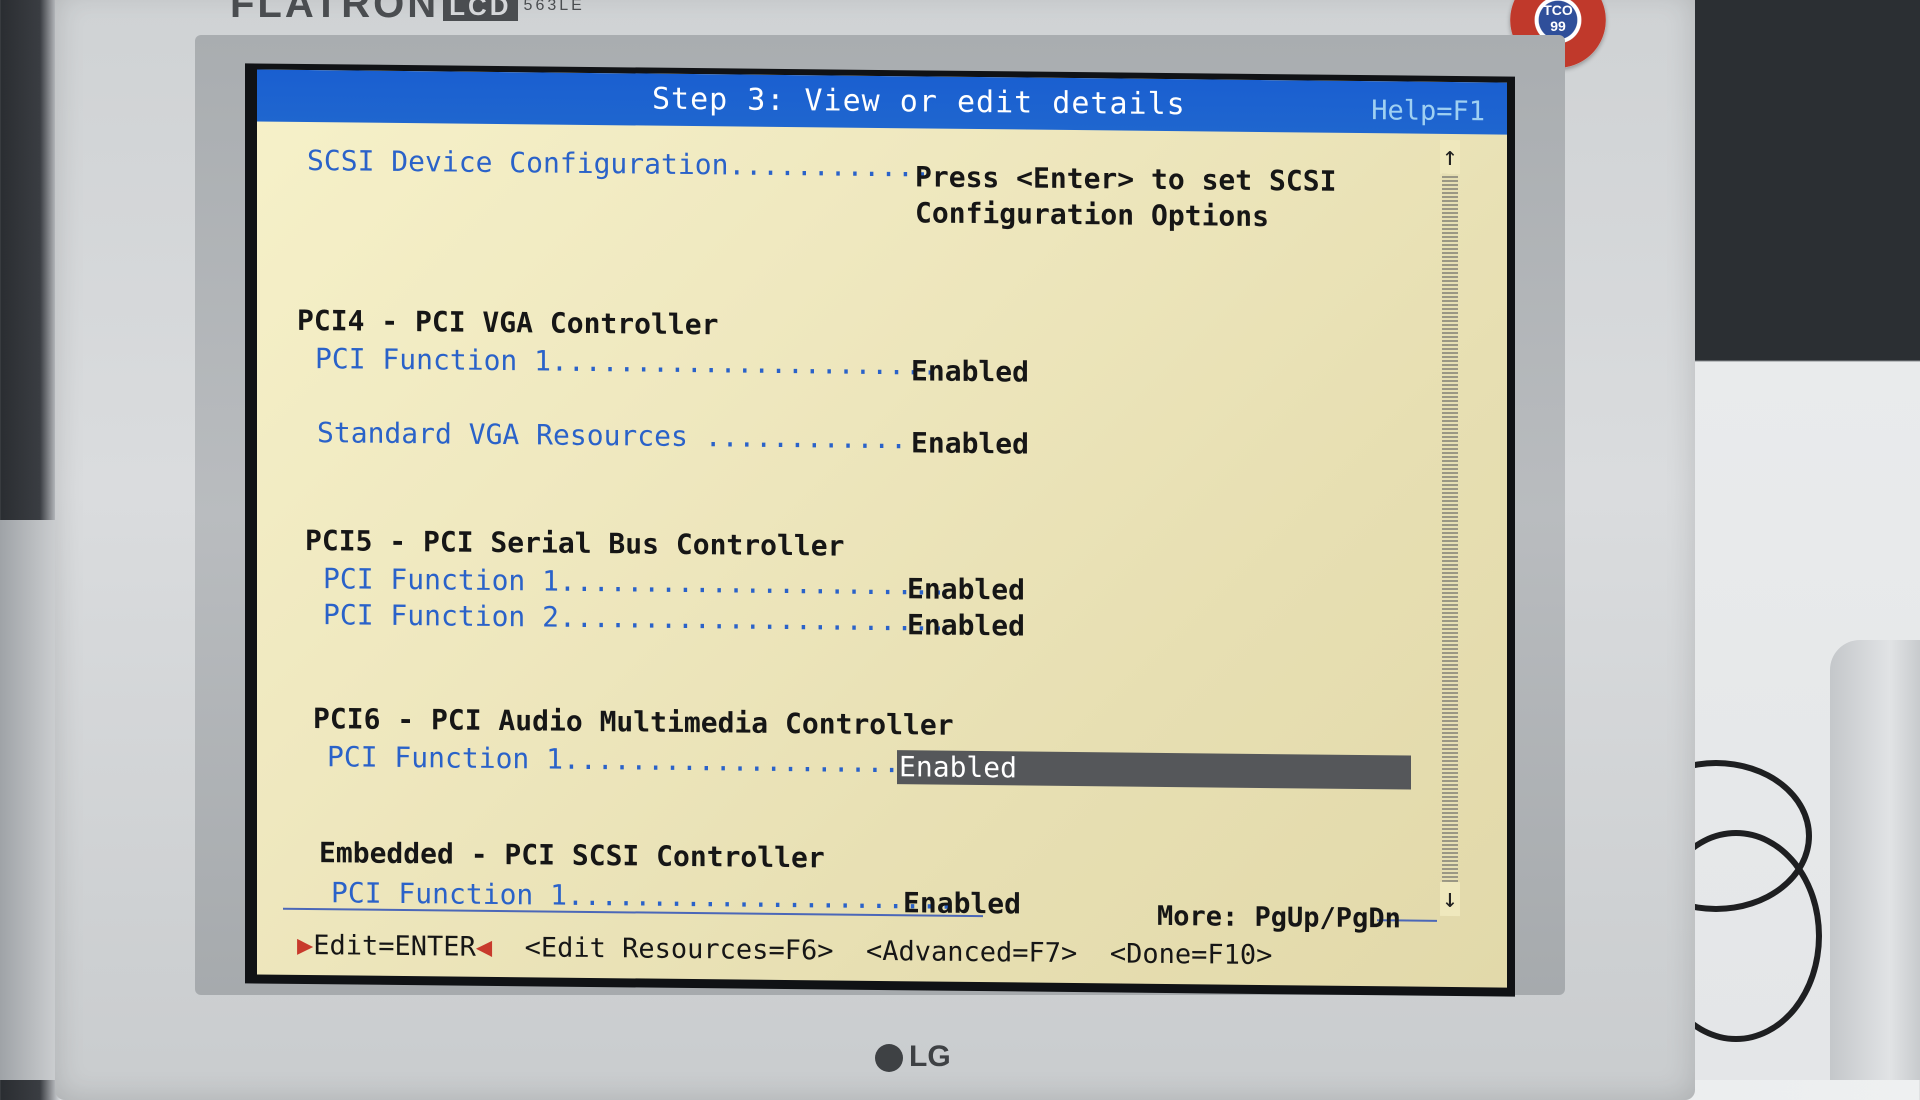 Image resolution: width=1920 pixels, height=1100 pixels. Describe the element at coordinates (1428, 111) in the screenshot. I see `help-hint: Help=F1` at that location.